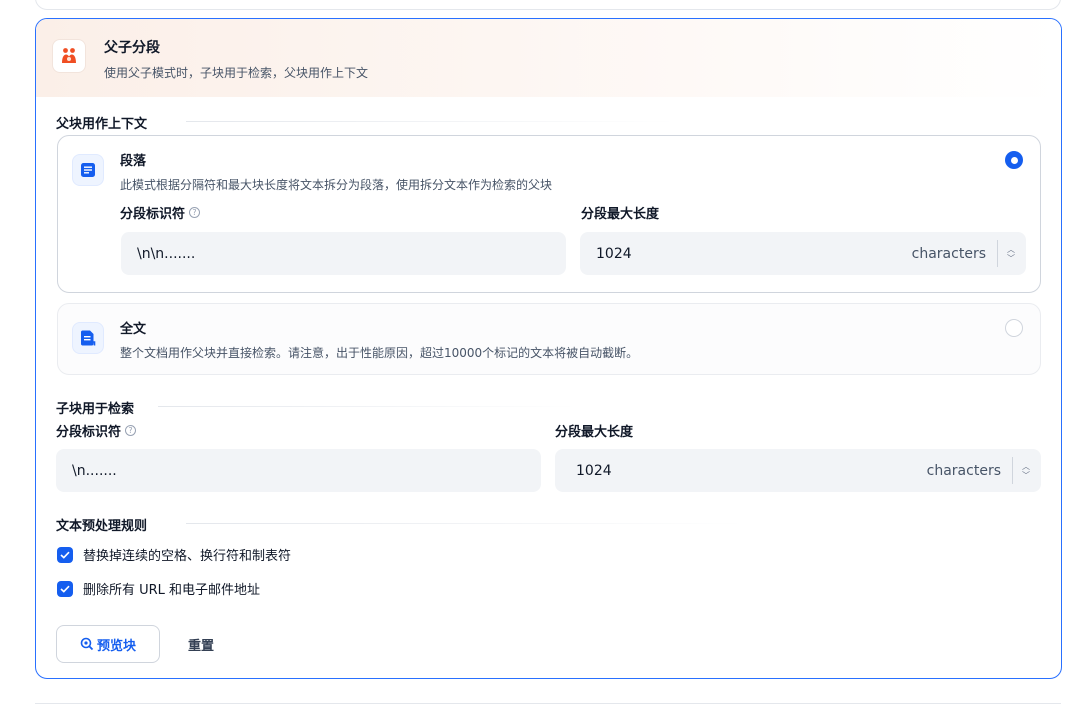 This screenshot has height=710, width=1080. I want to click on paragraph-icon, so click(88, 170).